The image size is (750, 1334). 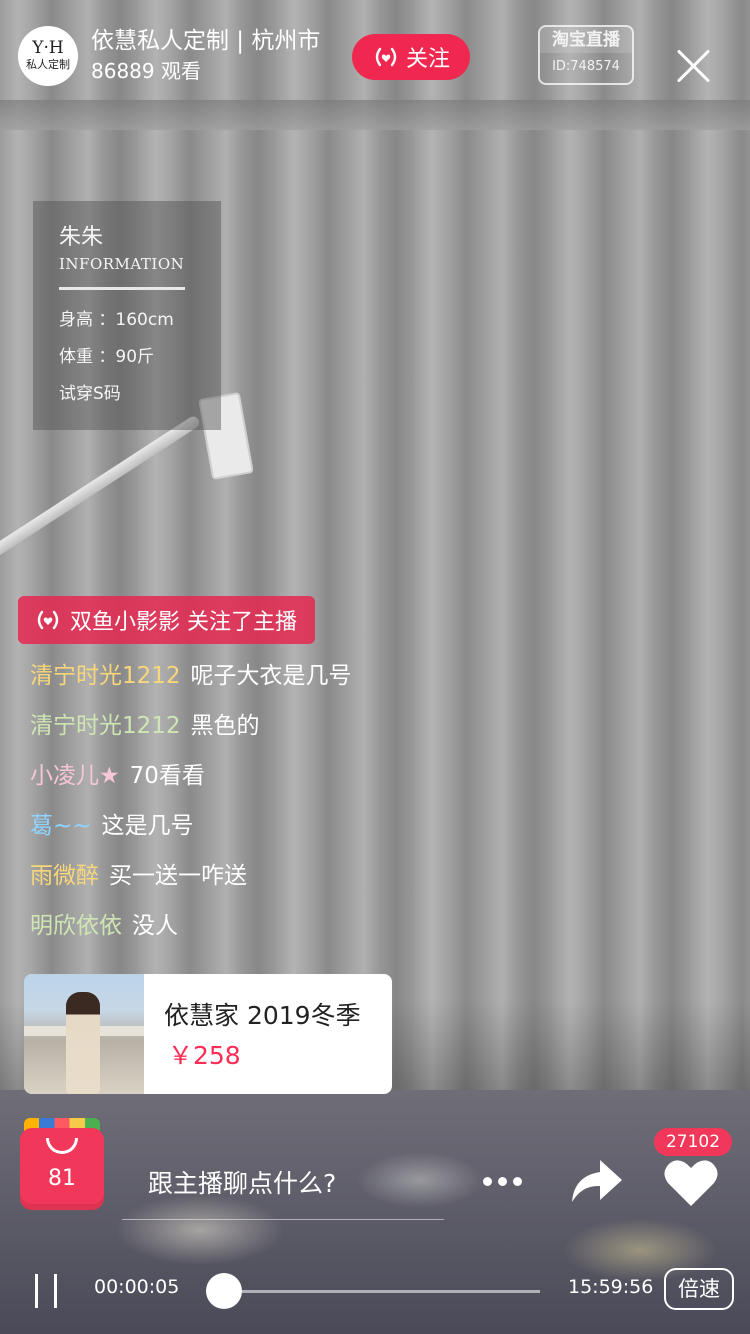 What do you see at coordinates (611, 1287) in the screenshot?
I see `total-time: 15:59:56` at bounding box center [611, 1287].